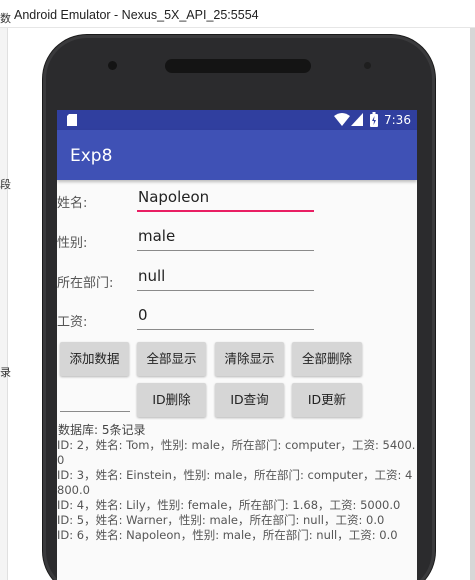 The width and height of the screenshot is (475, 580). What do you see at coordinates (112, 65) in the screenshot?
I see `front-camera` at bounding box center [112, 65].